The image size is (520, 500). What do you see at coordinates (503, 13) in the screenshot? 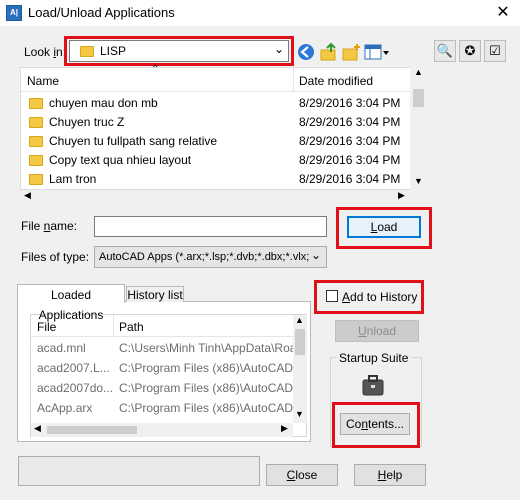
I see `close-icon: ✕` at bounding box center [503, 13].